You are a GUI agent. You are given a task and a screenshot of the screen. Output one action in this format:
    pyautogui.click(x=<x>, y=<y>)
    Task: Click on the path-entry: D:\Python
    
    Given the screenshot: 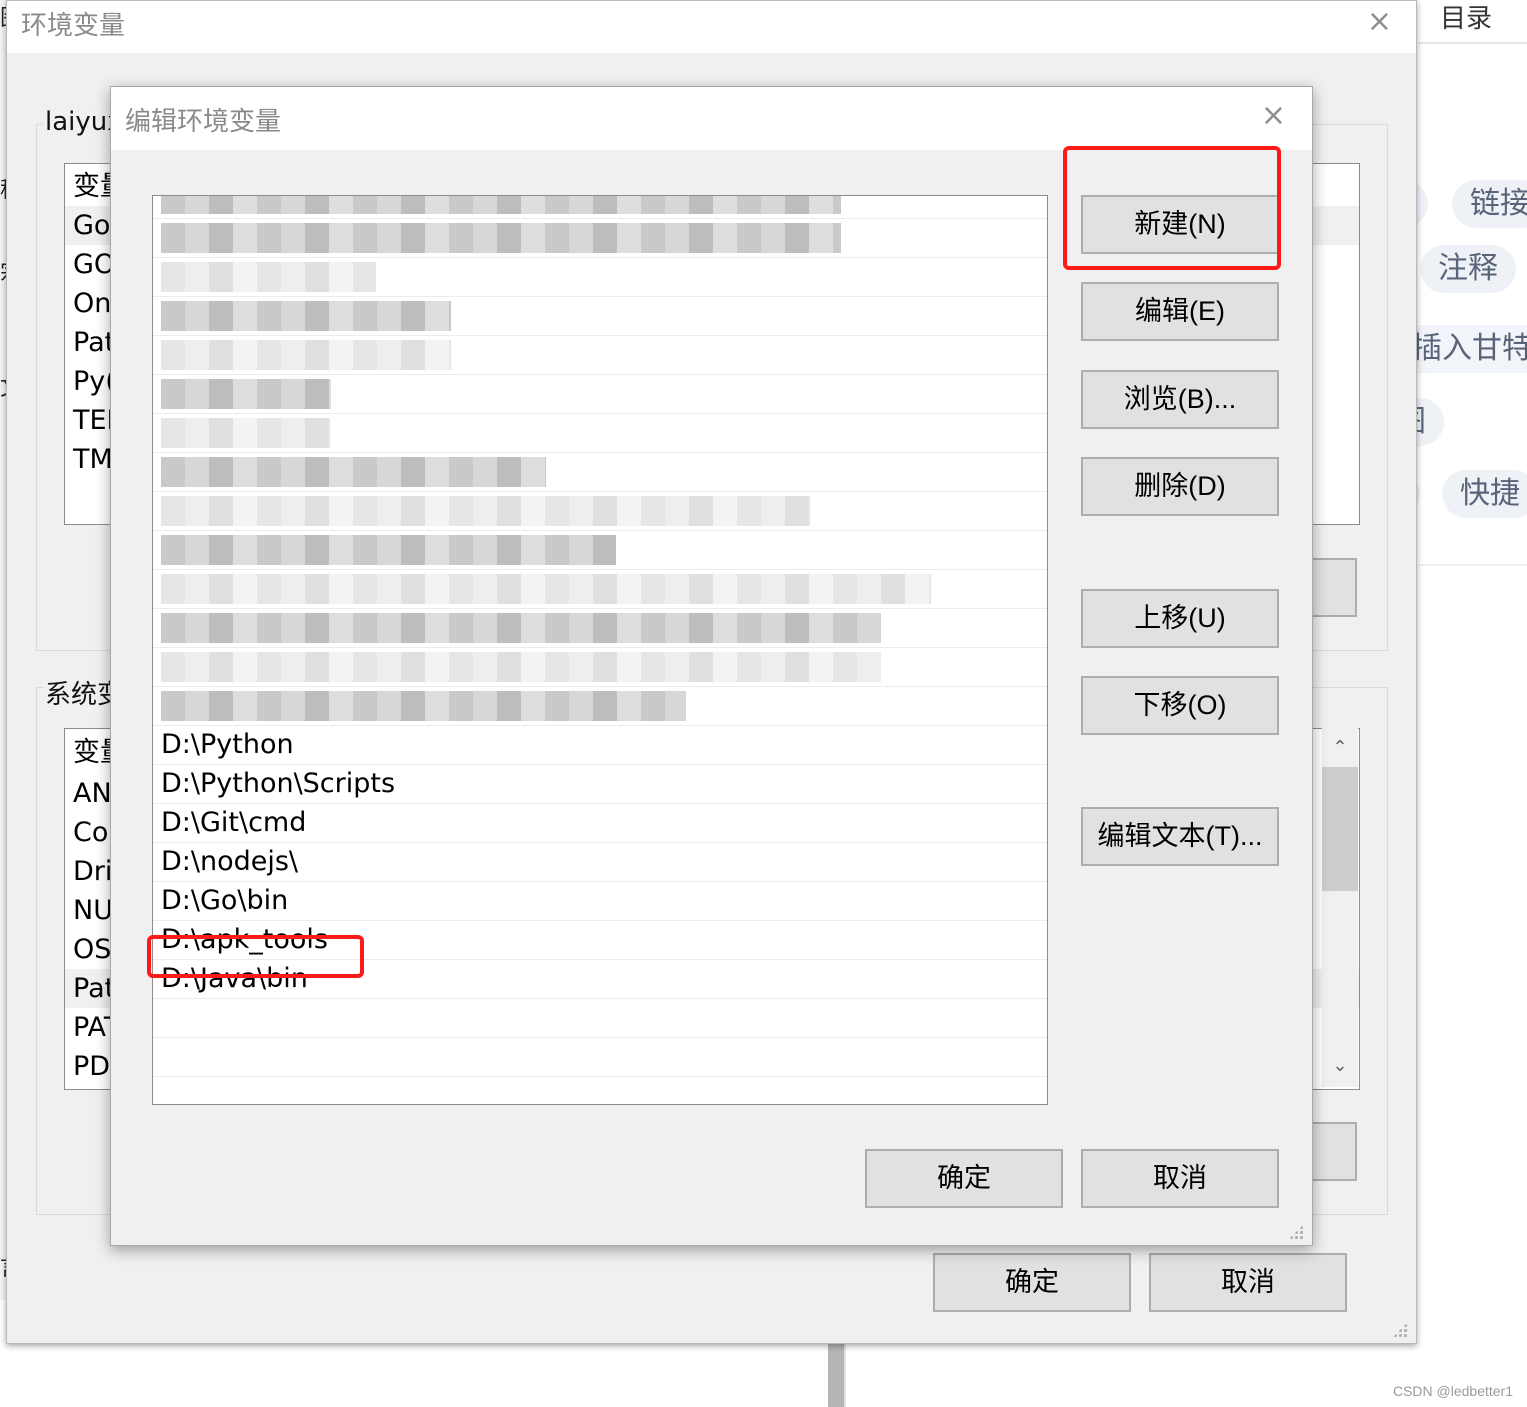 What is the action you would take?
    pyautogui.click(x=600, y=745)
    